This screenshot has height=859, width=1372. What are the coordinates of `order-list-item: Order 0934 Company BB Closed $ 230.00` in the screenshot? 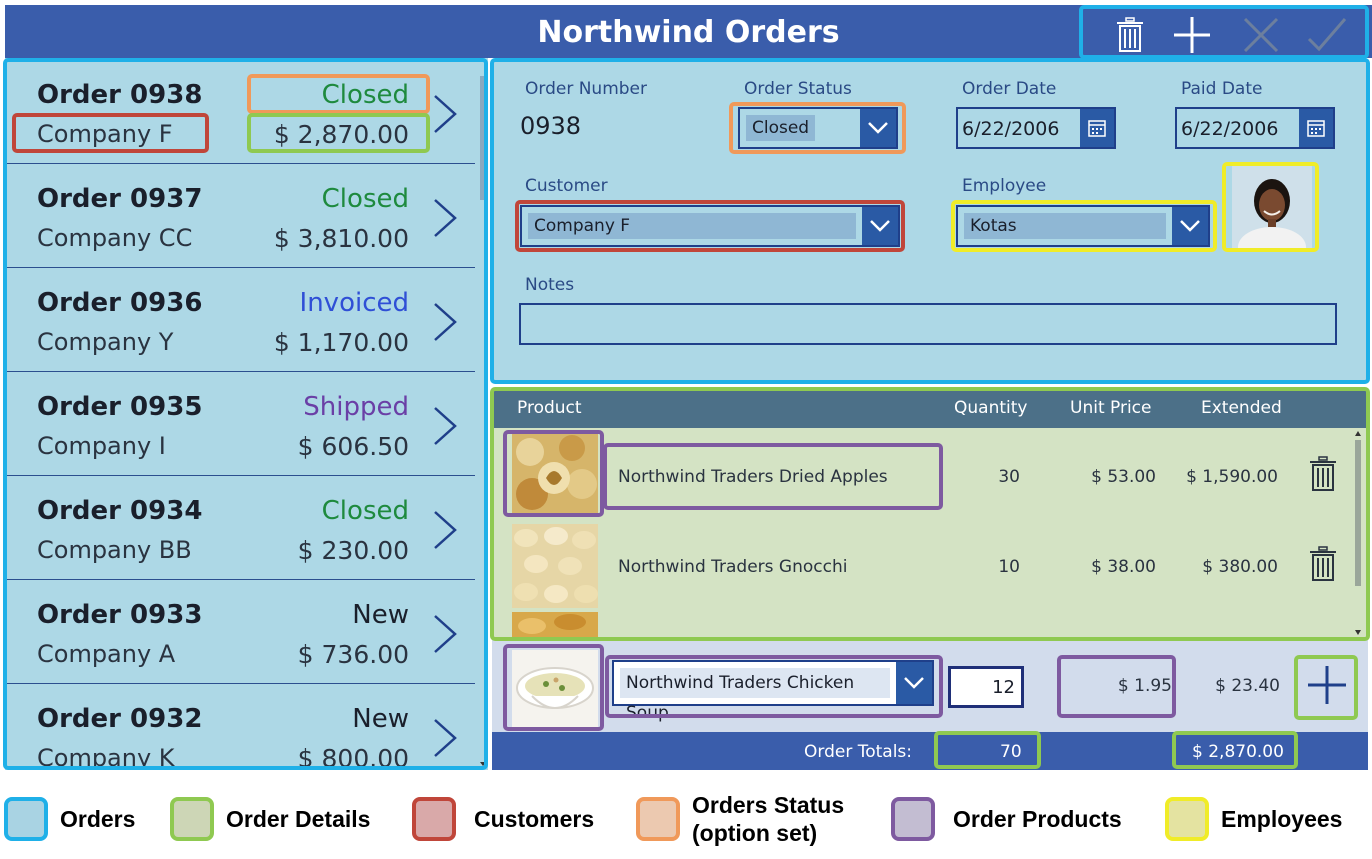 It's located at (240, 528).